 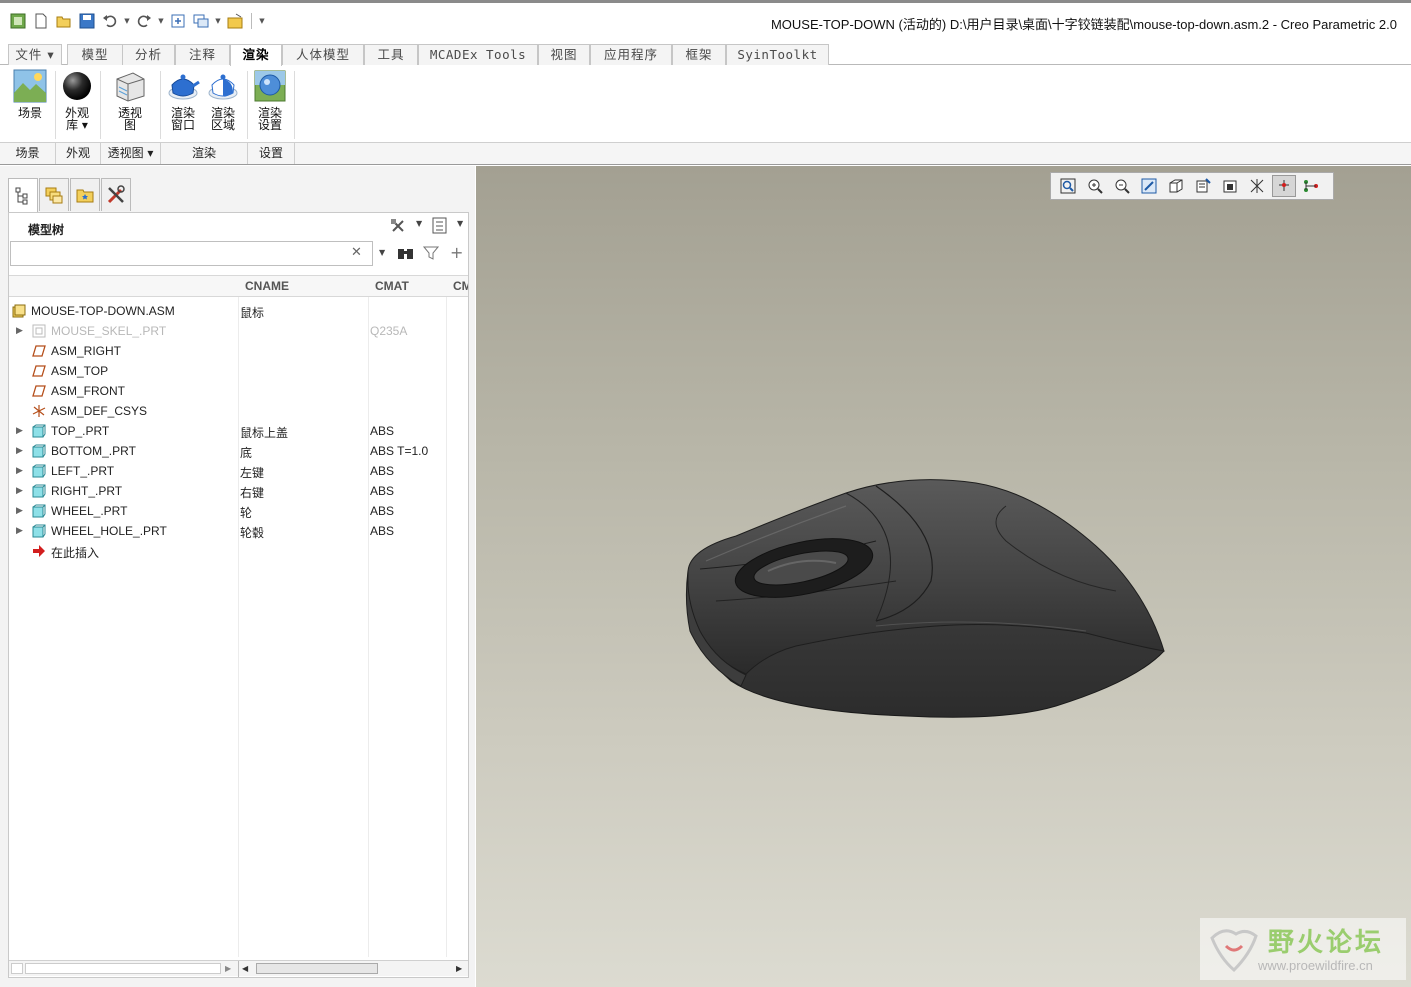 What do you see at coordinates (238, 411) in the screenshot?
I see `tree-item-asm-def-csys: ASM_DEF_CSYS` at bounding box center [238, 411].